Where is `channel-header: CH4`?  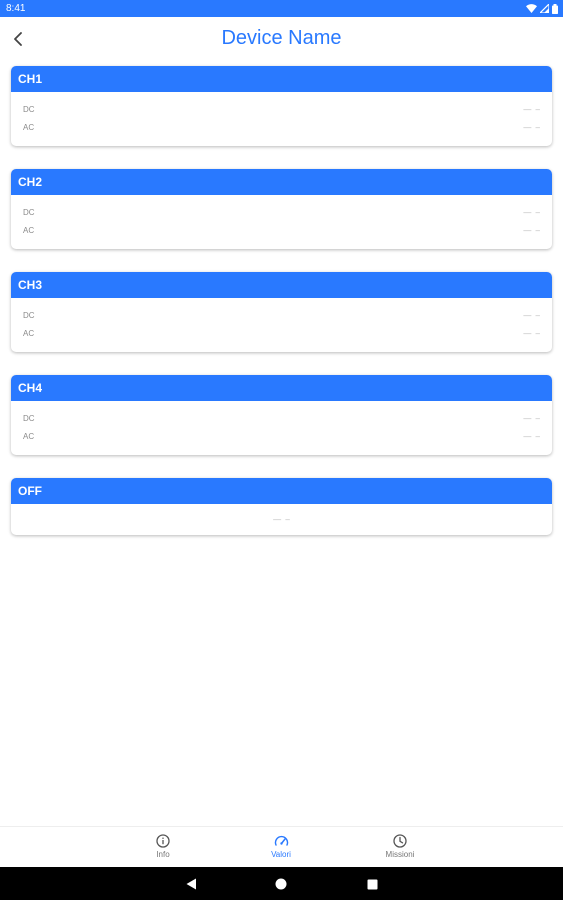
channel-header: CH4 is located at coordinates (281, 388).